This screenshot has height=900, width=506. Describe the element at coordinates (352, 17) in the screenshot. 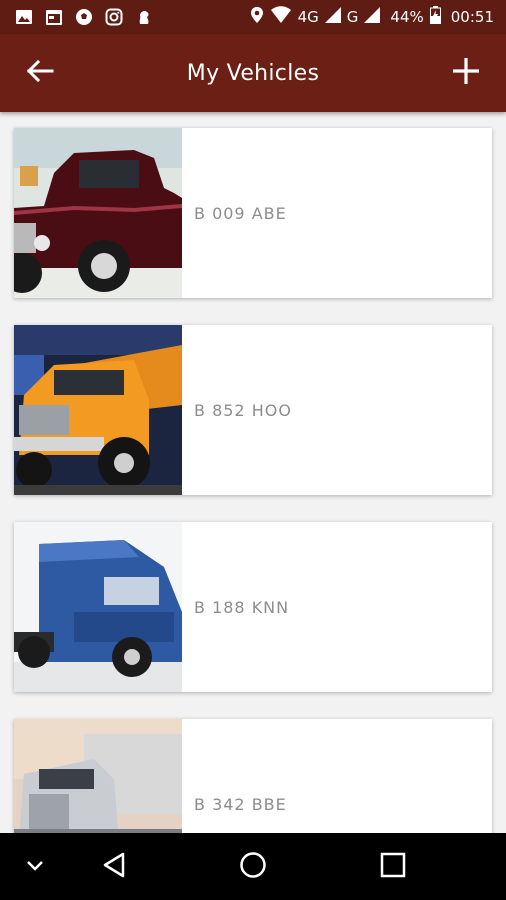

I see `network-g-label: G` at that location.